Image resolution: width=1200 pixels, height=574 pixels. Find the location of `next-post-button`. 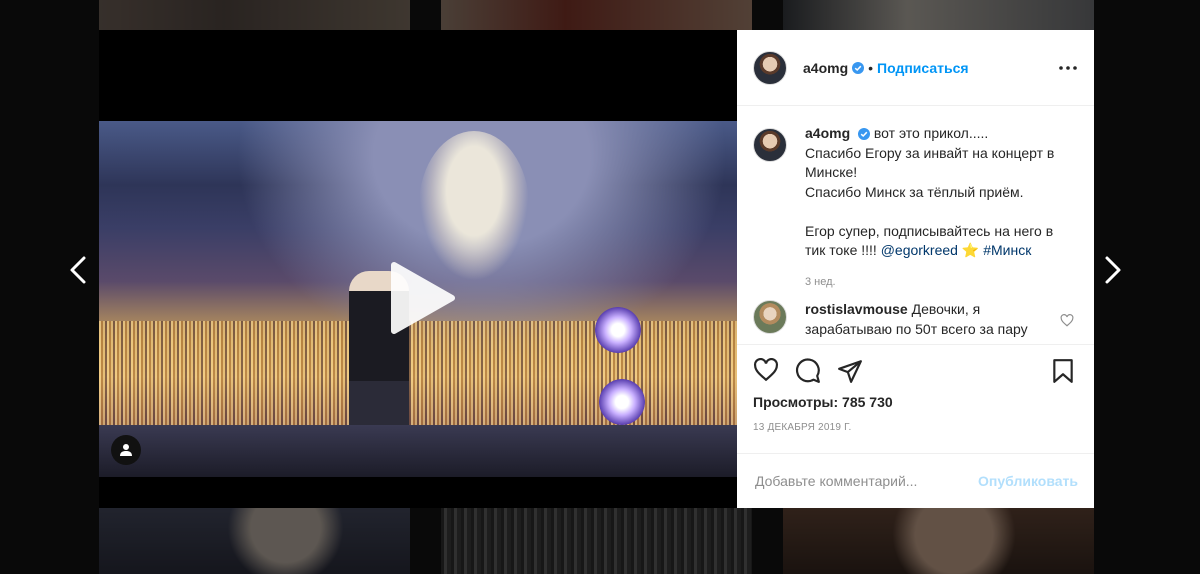

next-post-button is located at coordinates (1113, 270).